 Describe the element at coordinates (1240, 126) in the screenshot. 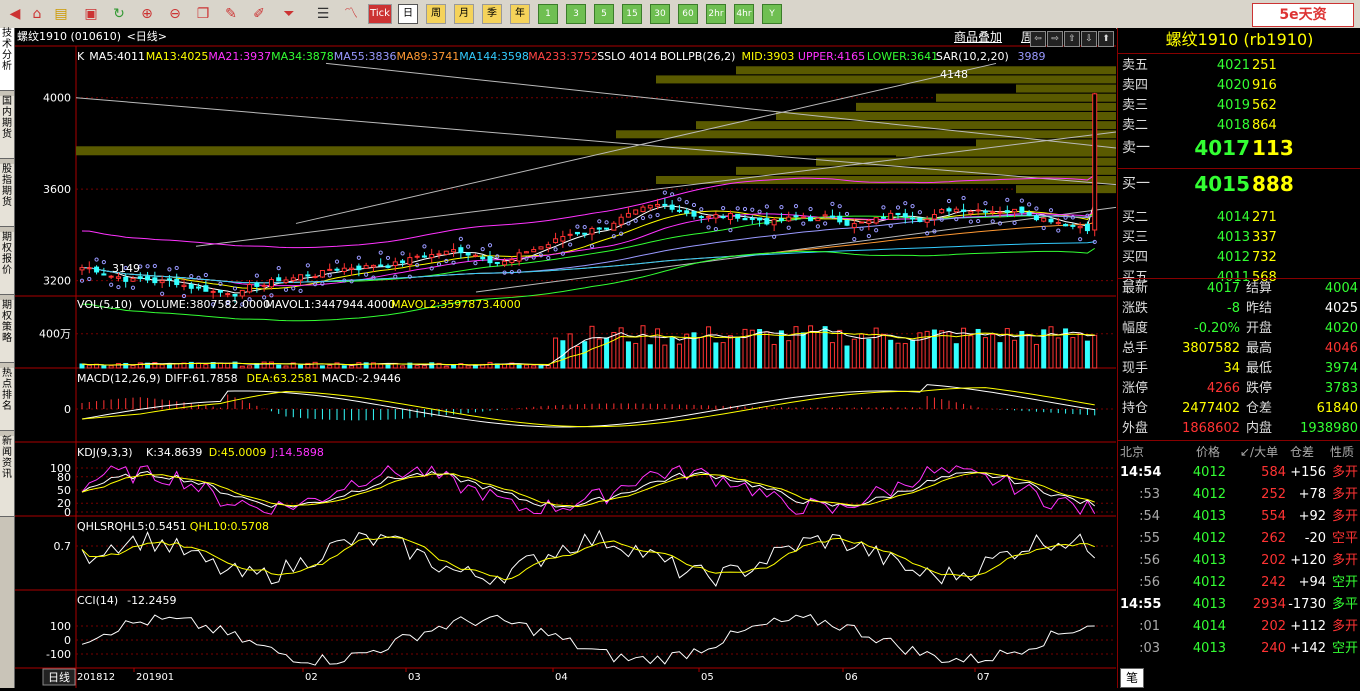

I see `ask-row: 卖二 4018 864` at that location.